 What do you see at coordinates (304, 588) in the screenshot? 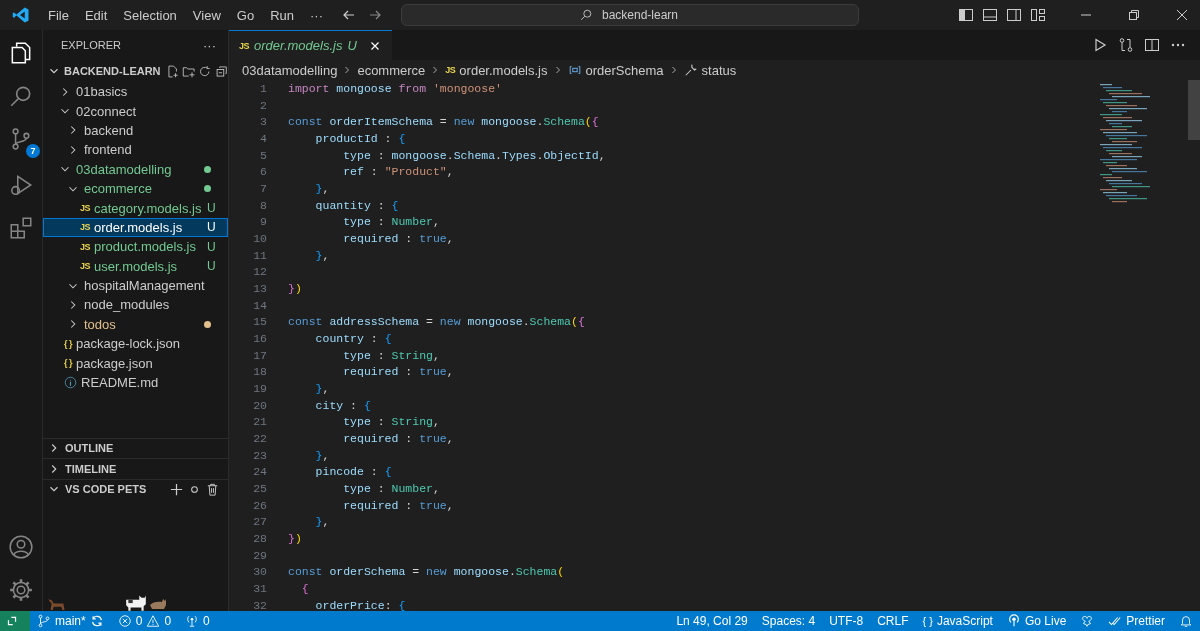
I see `code-line: {` at bounding box center [304, 588].